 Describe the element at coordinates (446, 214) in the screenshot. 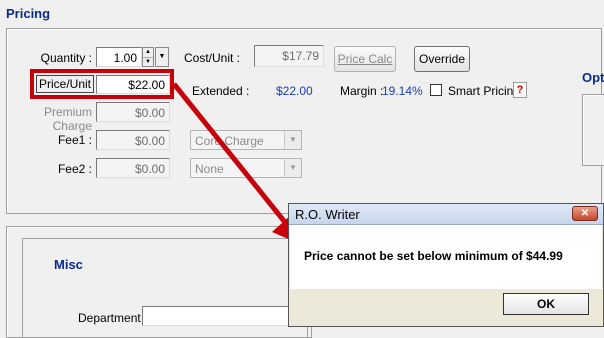

I see `dialog-titlebar: R.O. Writer ✕` at that location.